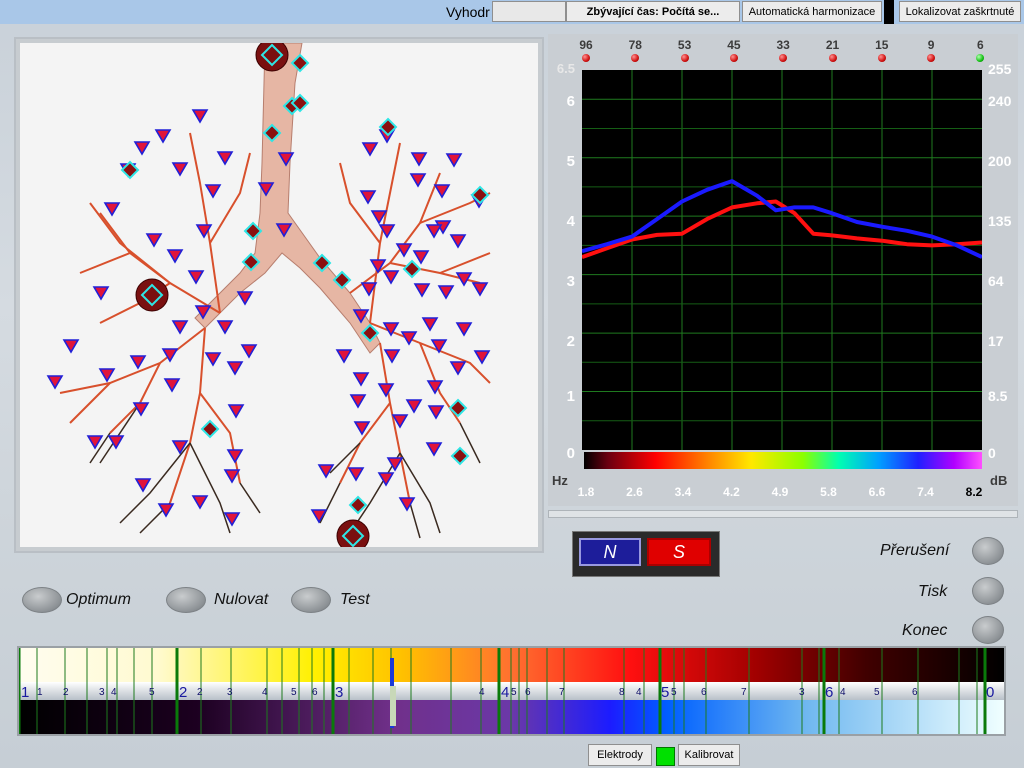 This screenshot has height=768, width=1024. Describe the element at coordinates (586, 45) in the screenshot. I see `top-number: 96` at that location.